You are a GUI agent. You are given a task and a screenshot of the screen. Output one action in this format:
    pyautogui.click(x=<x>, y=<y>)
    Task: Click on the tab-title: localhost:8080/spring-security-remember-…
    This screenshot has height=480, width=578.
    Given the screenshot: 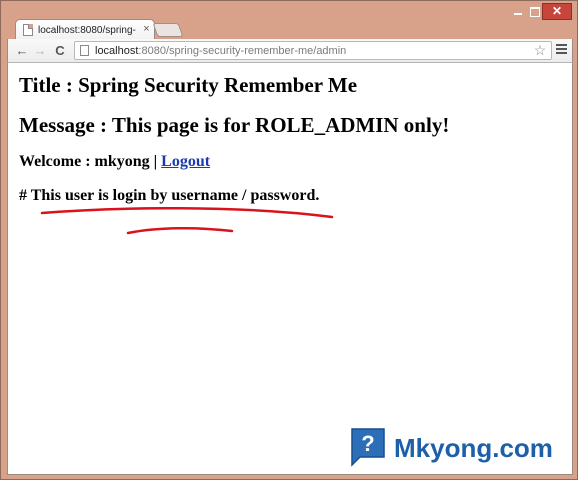 What is the action you would take?
    pyautogui.click(x=87, y=30)
    